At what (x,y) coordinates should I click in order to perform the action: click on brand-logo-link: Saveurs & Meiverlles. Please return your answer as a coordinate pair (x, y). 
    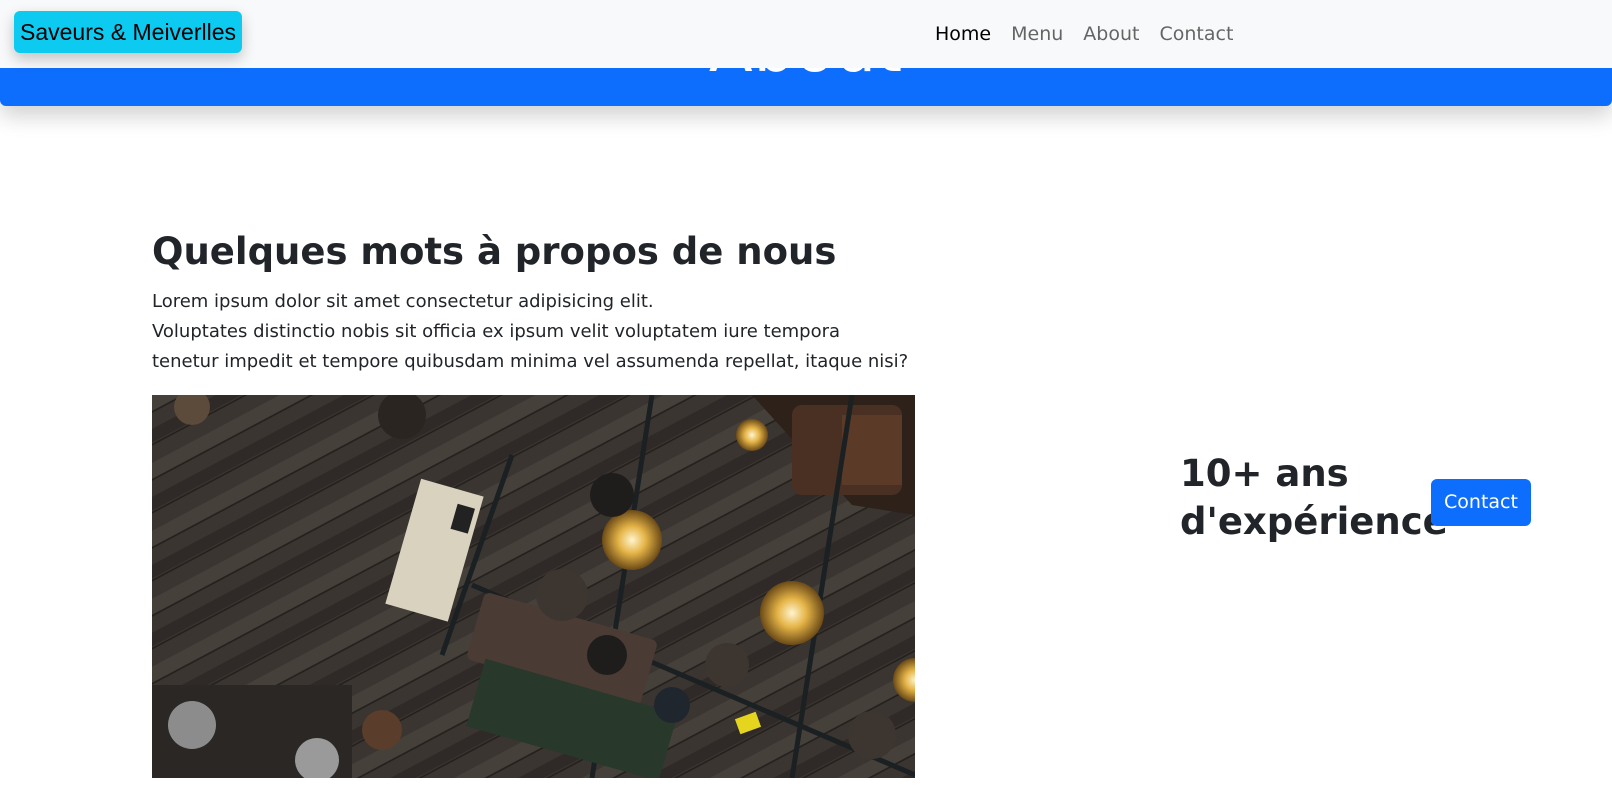
    Looking at the image, I should click on (128, 32).